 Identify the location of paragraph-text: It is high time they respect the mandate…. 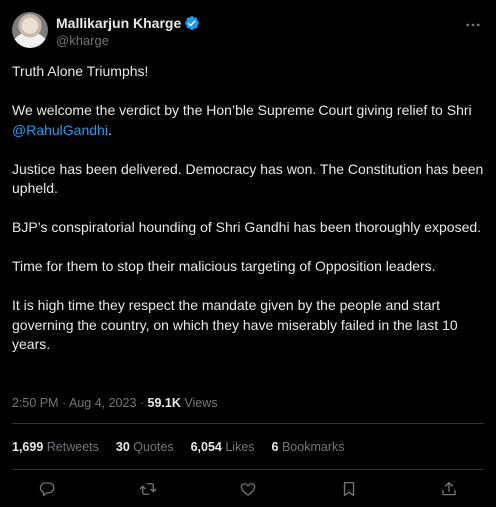
(237, 324).